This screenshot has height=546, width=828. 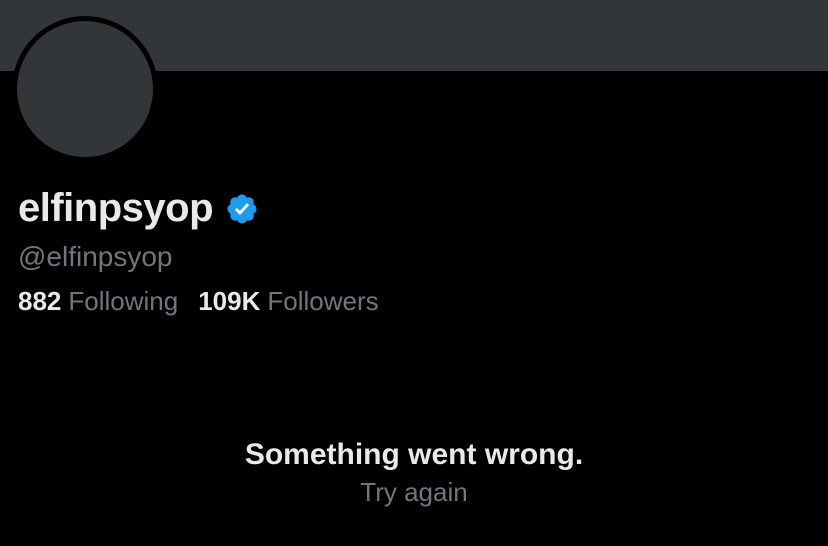 I want to click on display-name: elfinpsyop, so click(x=116, y=208).